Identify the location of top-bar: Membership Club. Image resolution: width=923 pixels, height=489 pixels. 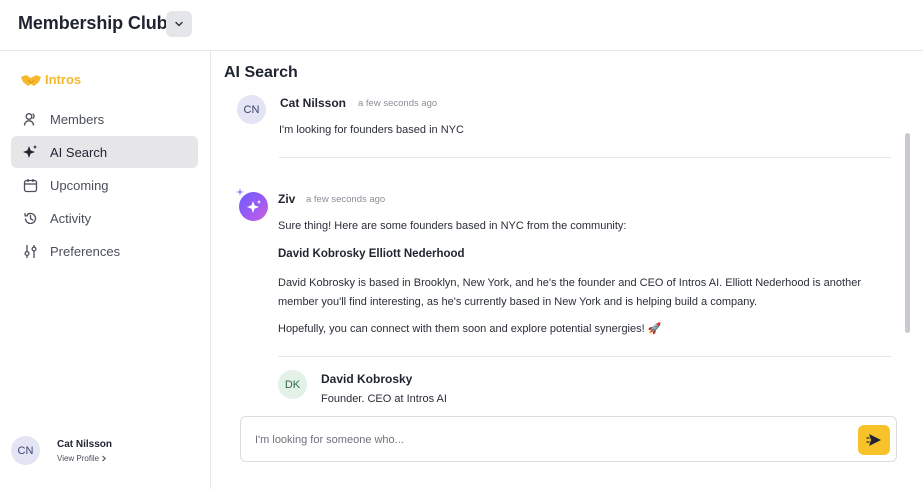
(461, 25).